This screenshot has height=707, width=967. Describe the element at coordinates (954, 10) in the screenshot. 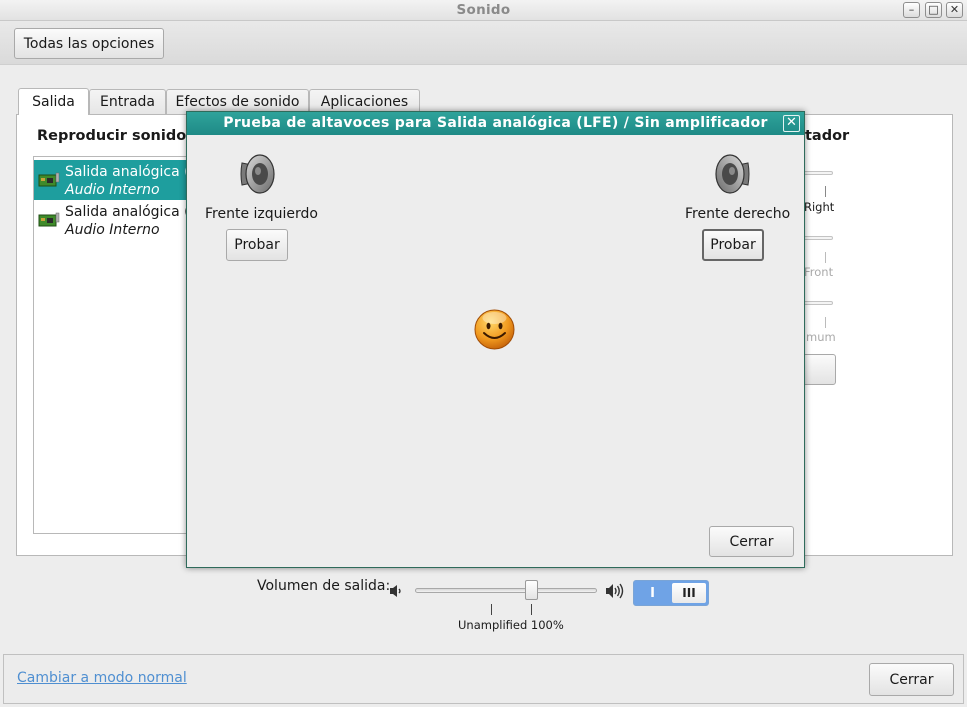

I see `close-window-button: ✕` at that location.